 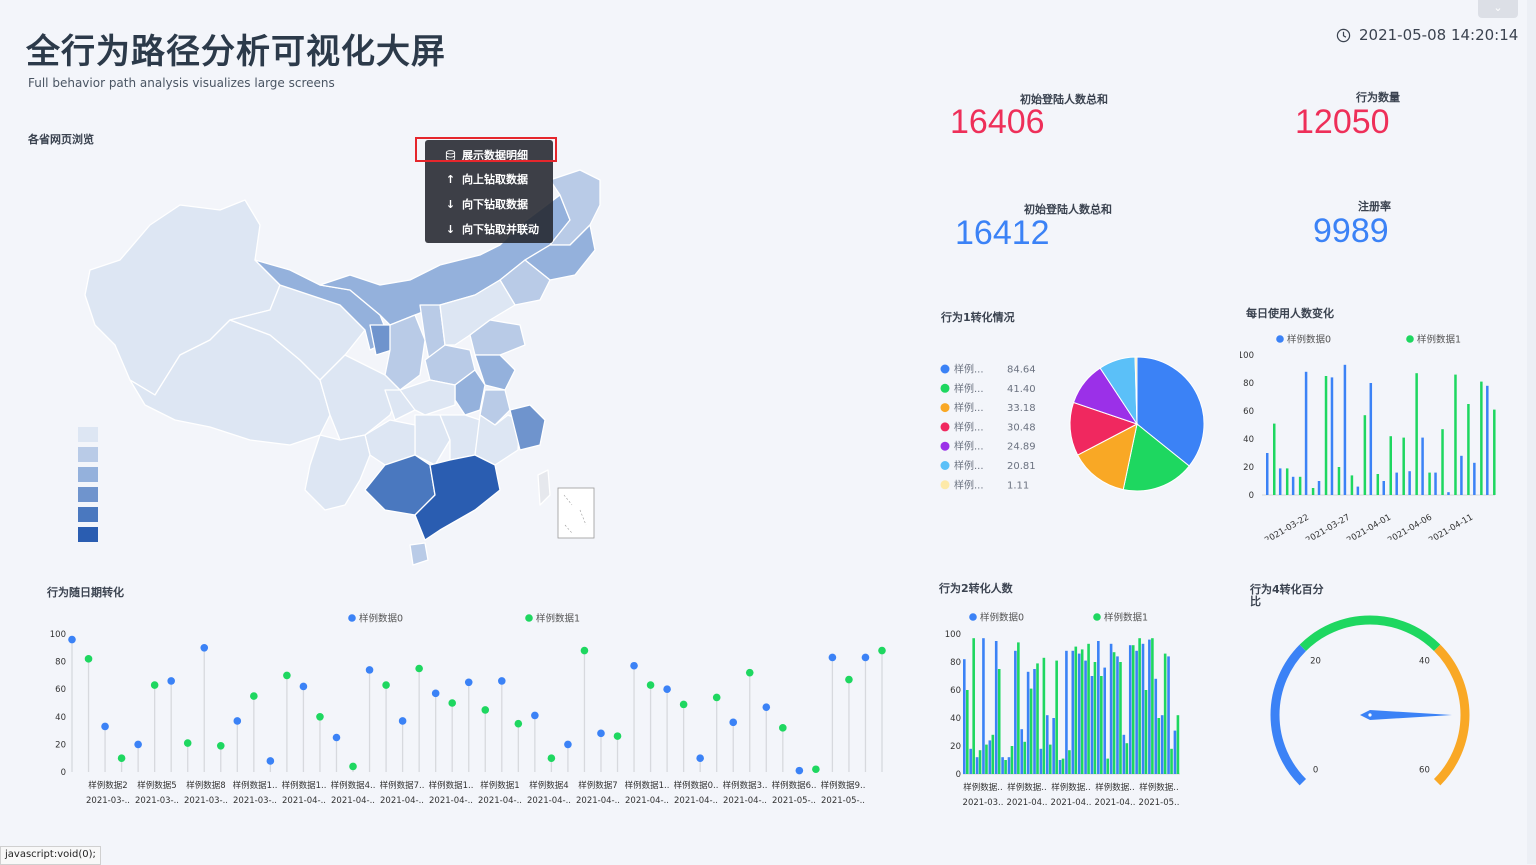 What do you see at coordinates (1498, 9) in the screenshot?
I see `collapse-button: ⌄` at bounding box center [1498, 9].